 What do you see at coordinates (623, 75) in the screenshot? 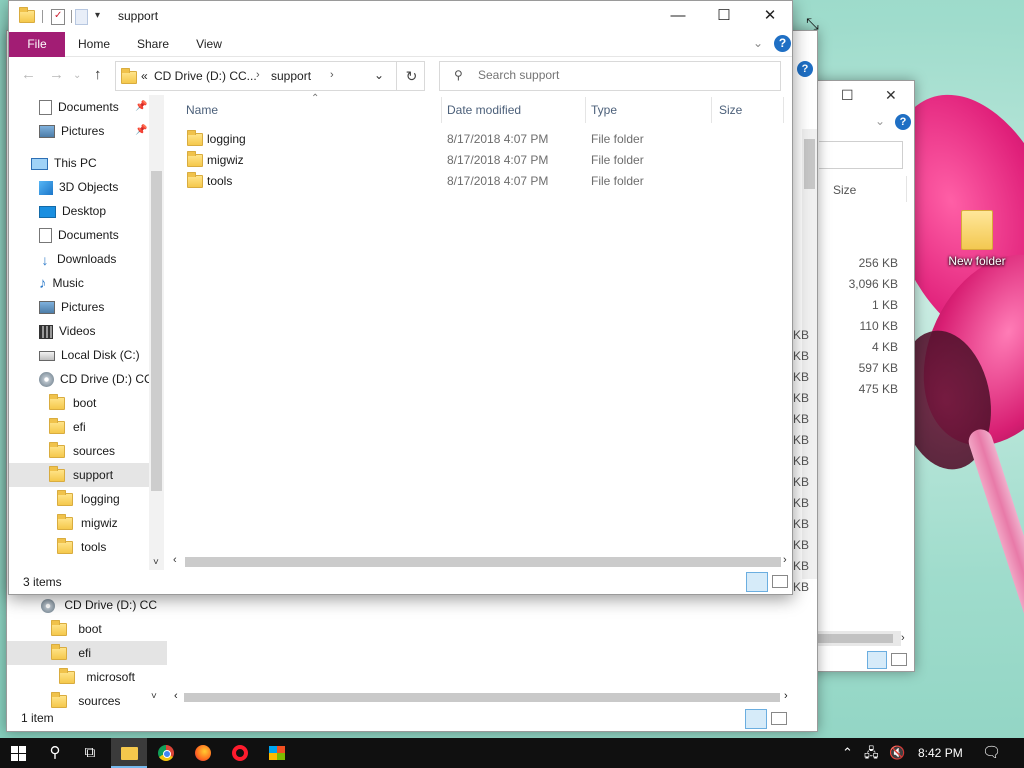
I see `search-input` at bounding box center [623, 75].